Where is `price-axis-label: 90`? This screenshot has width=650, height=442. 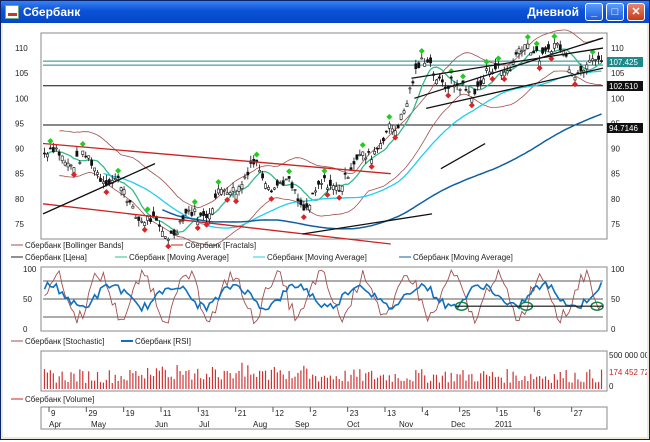
price-axis-label: 90 is located at coordinates (615, 149).